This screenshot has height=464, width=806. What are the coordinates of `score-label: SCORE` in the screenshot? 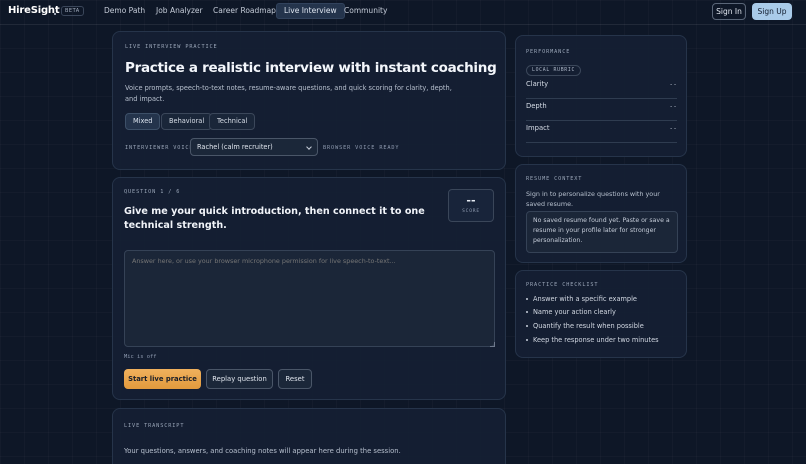 It's located at (471, 211).